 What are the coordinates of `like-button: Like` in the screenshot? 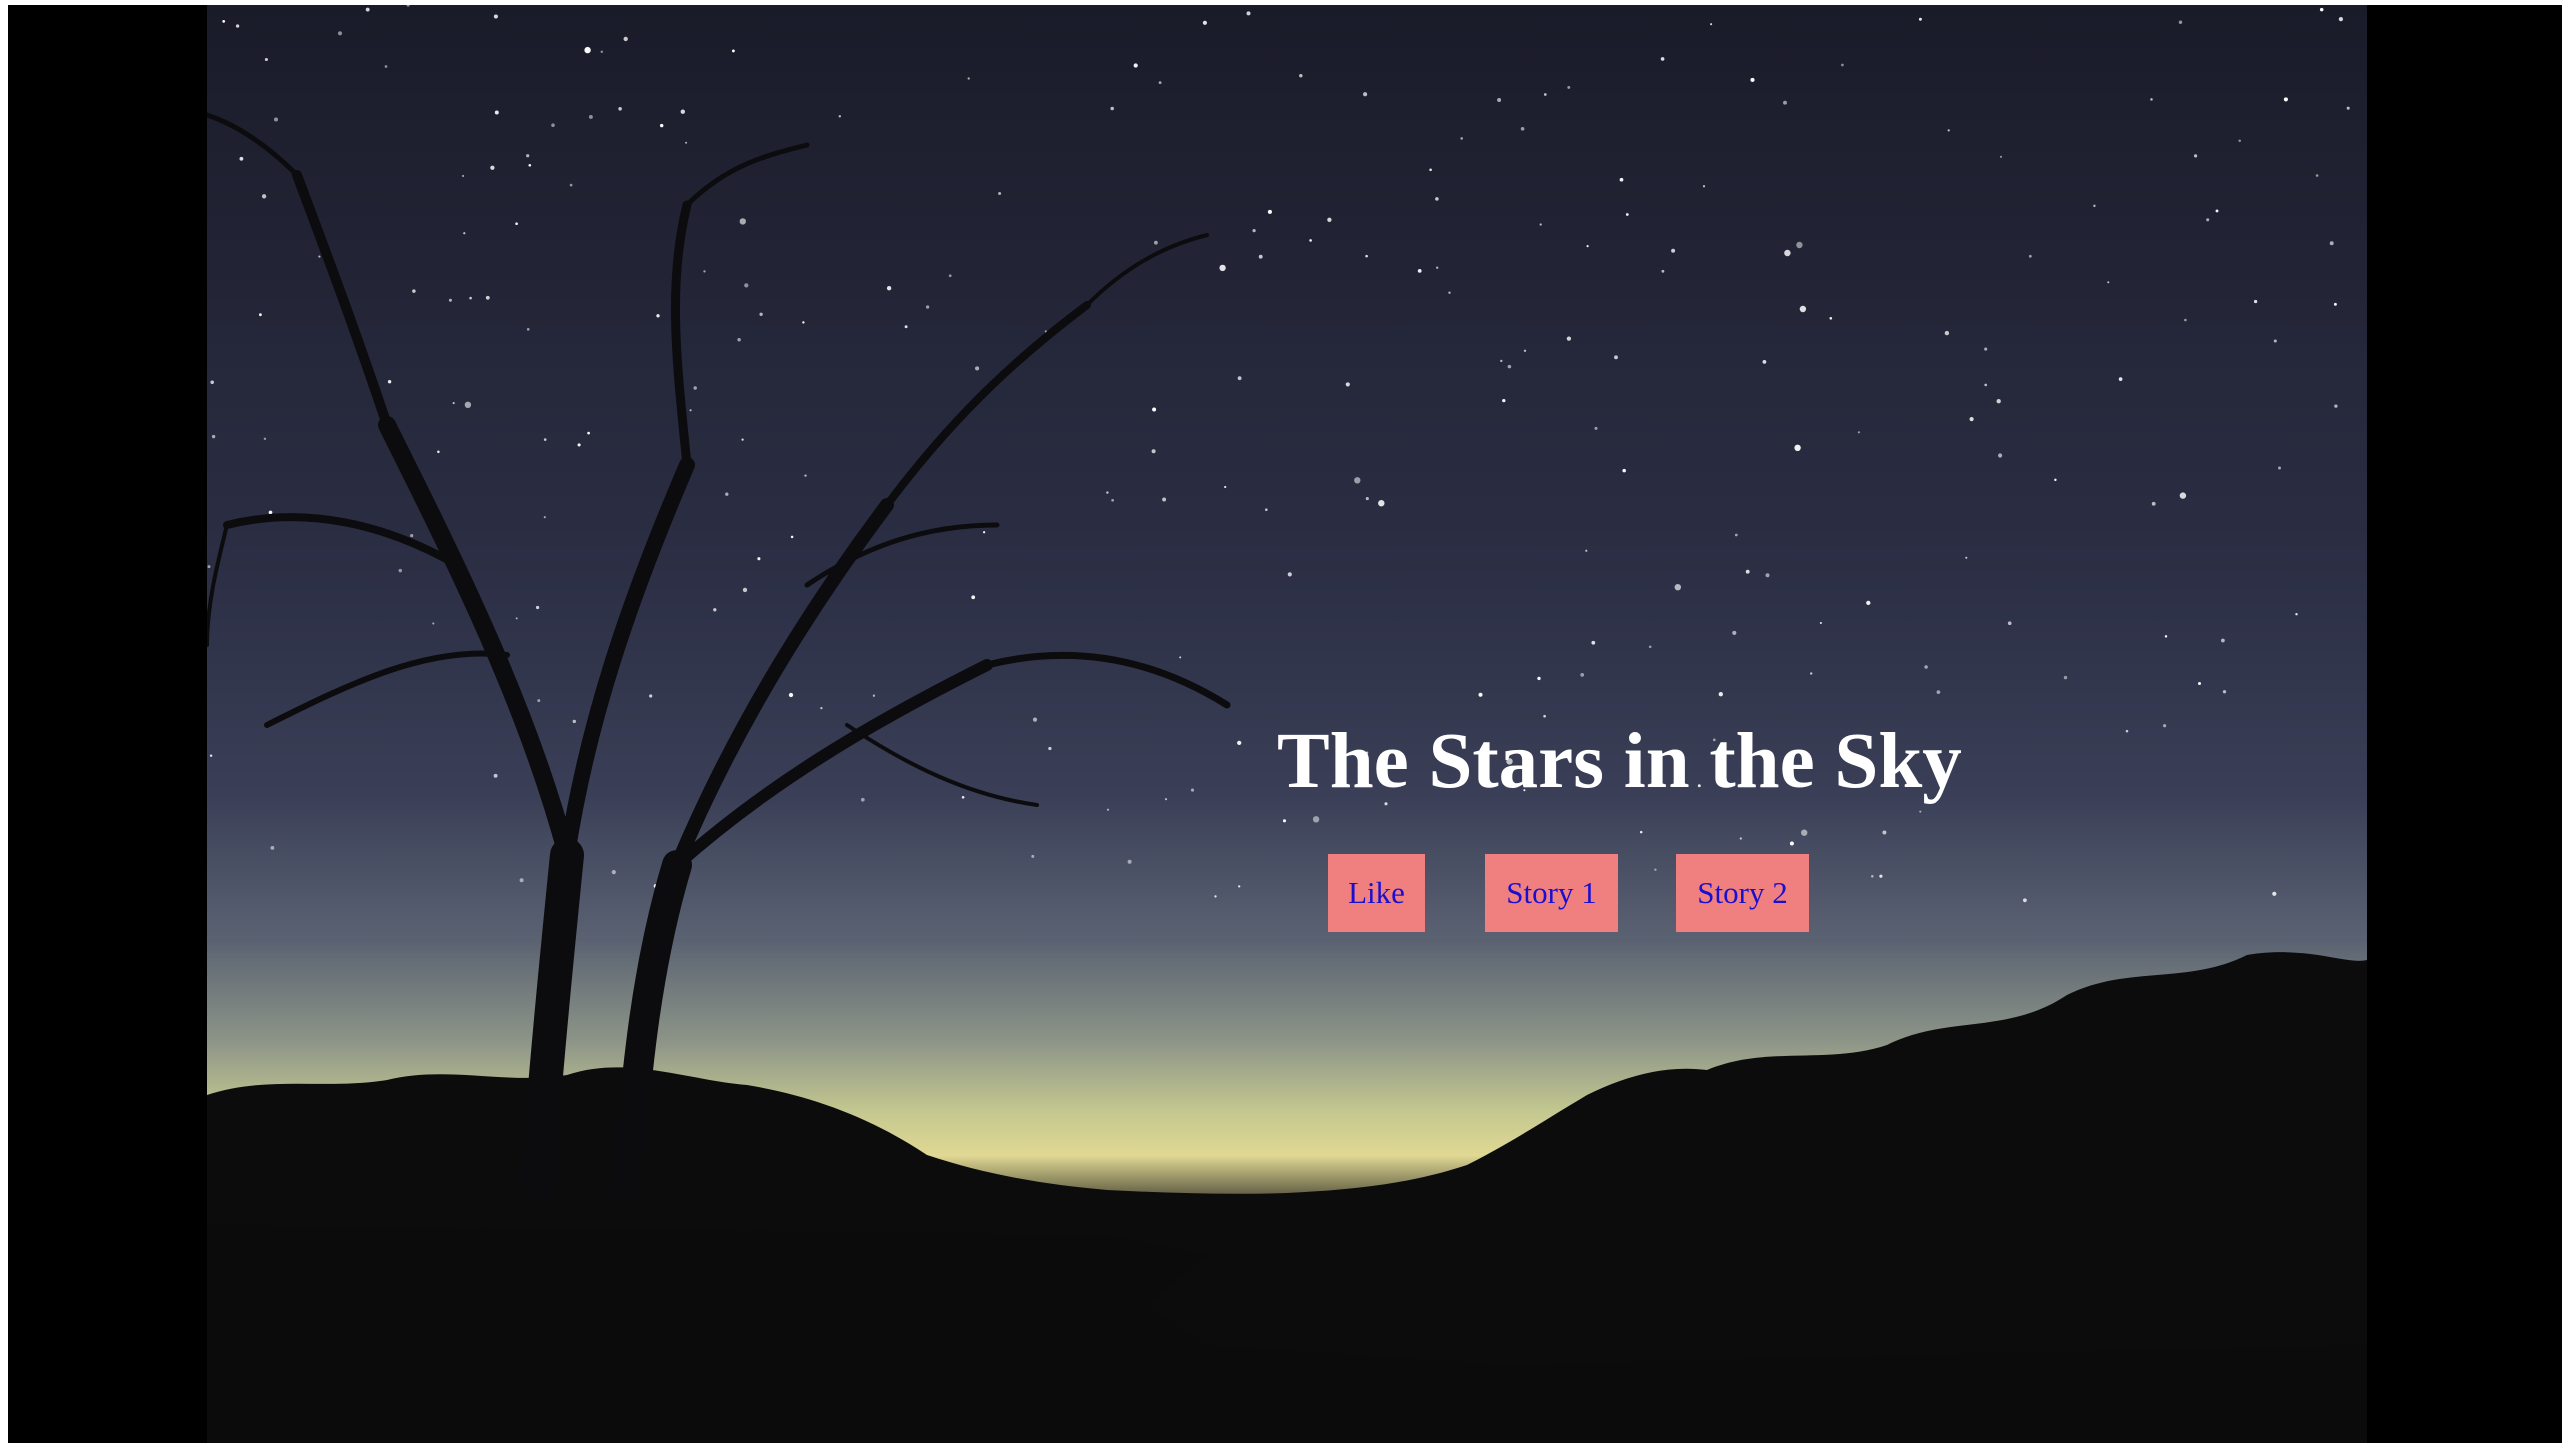 It's located at (1376, 893).